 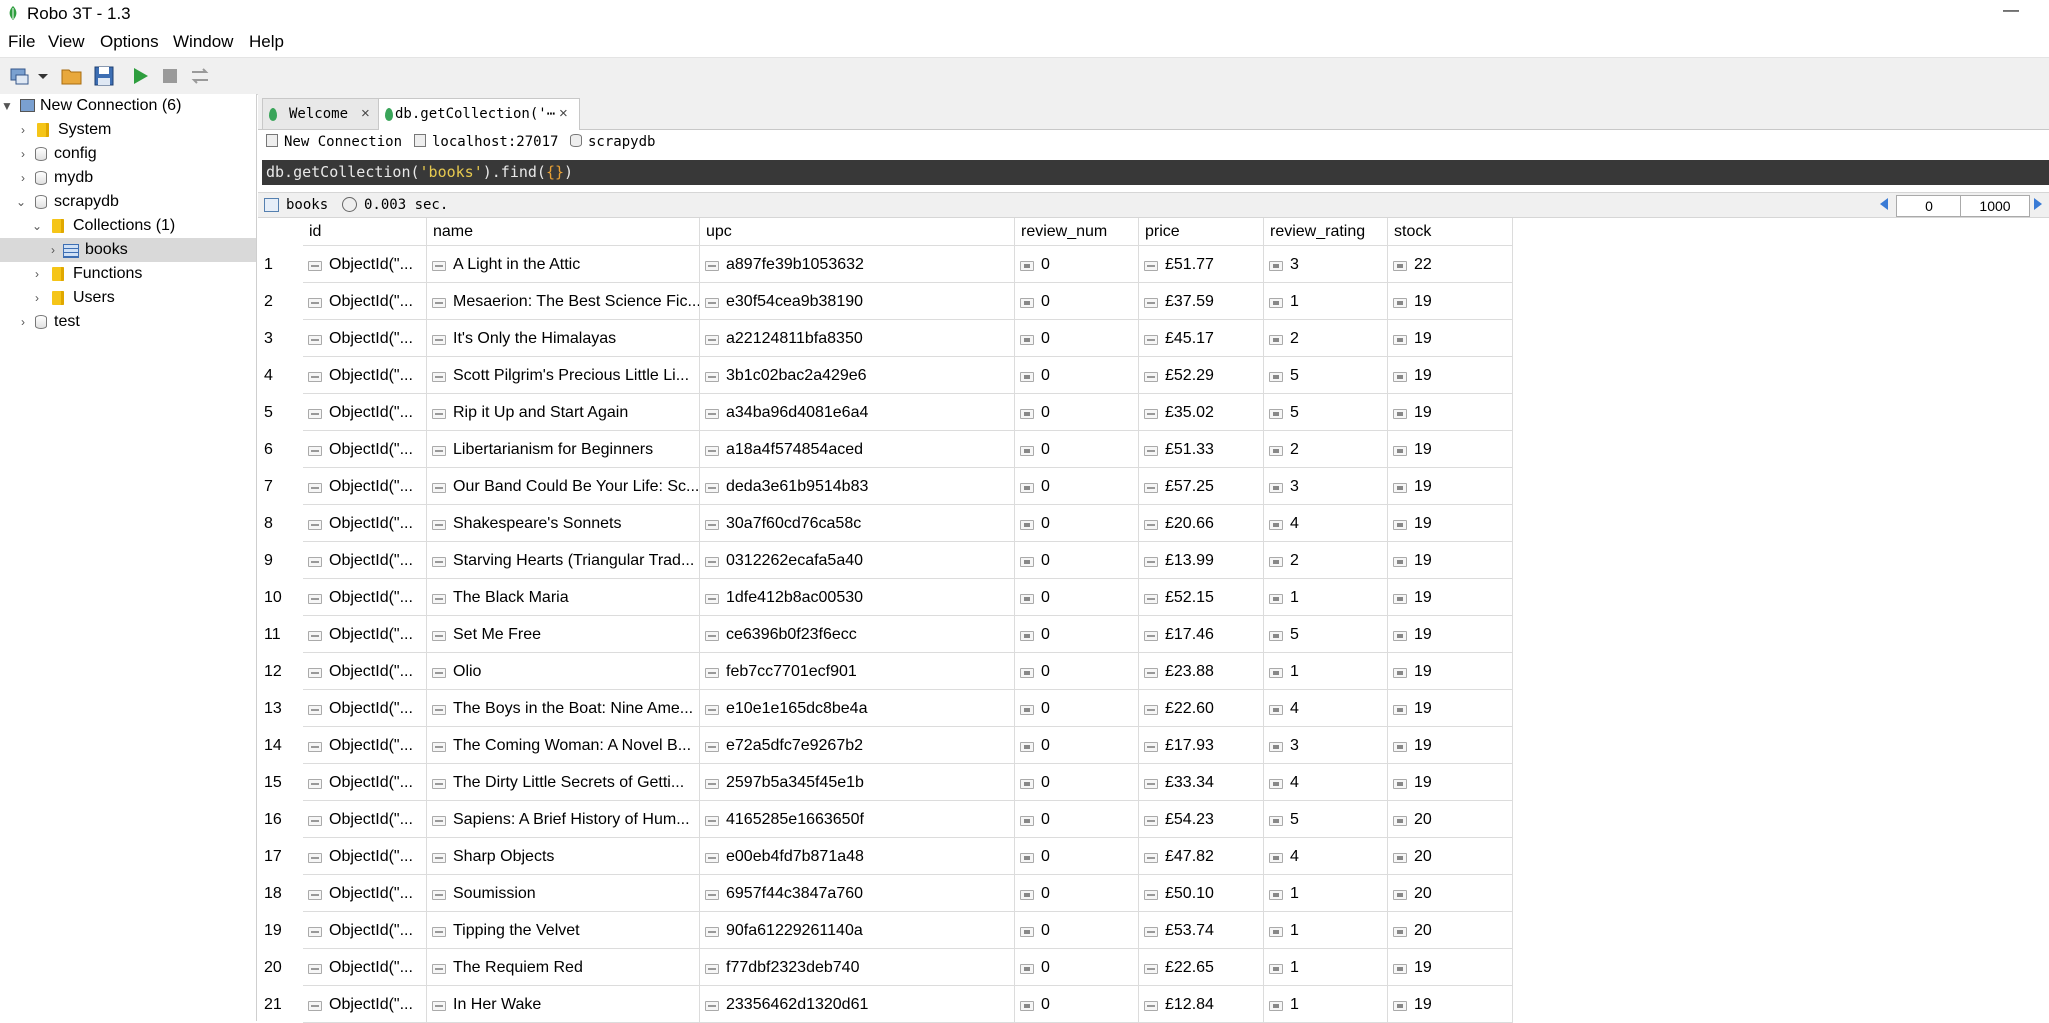 What do you see at coordinates (563, 671) in the screenshot?
I see `cell-name: Olio` at bounding box center [563, 671].